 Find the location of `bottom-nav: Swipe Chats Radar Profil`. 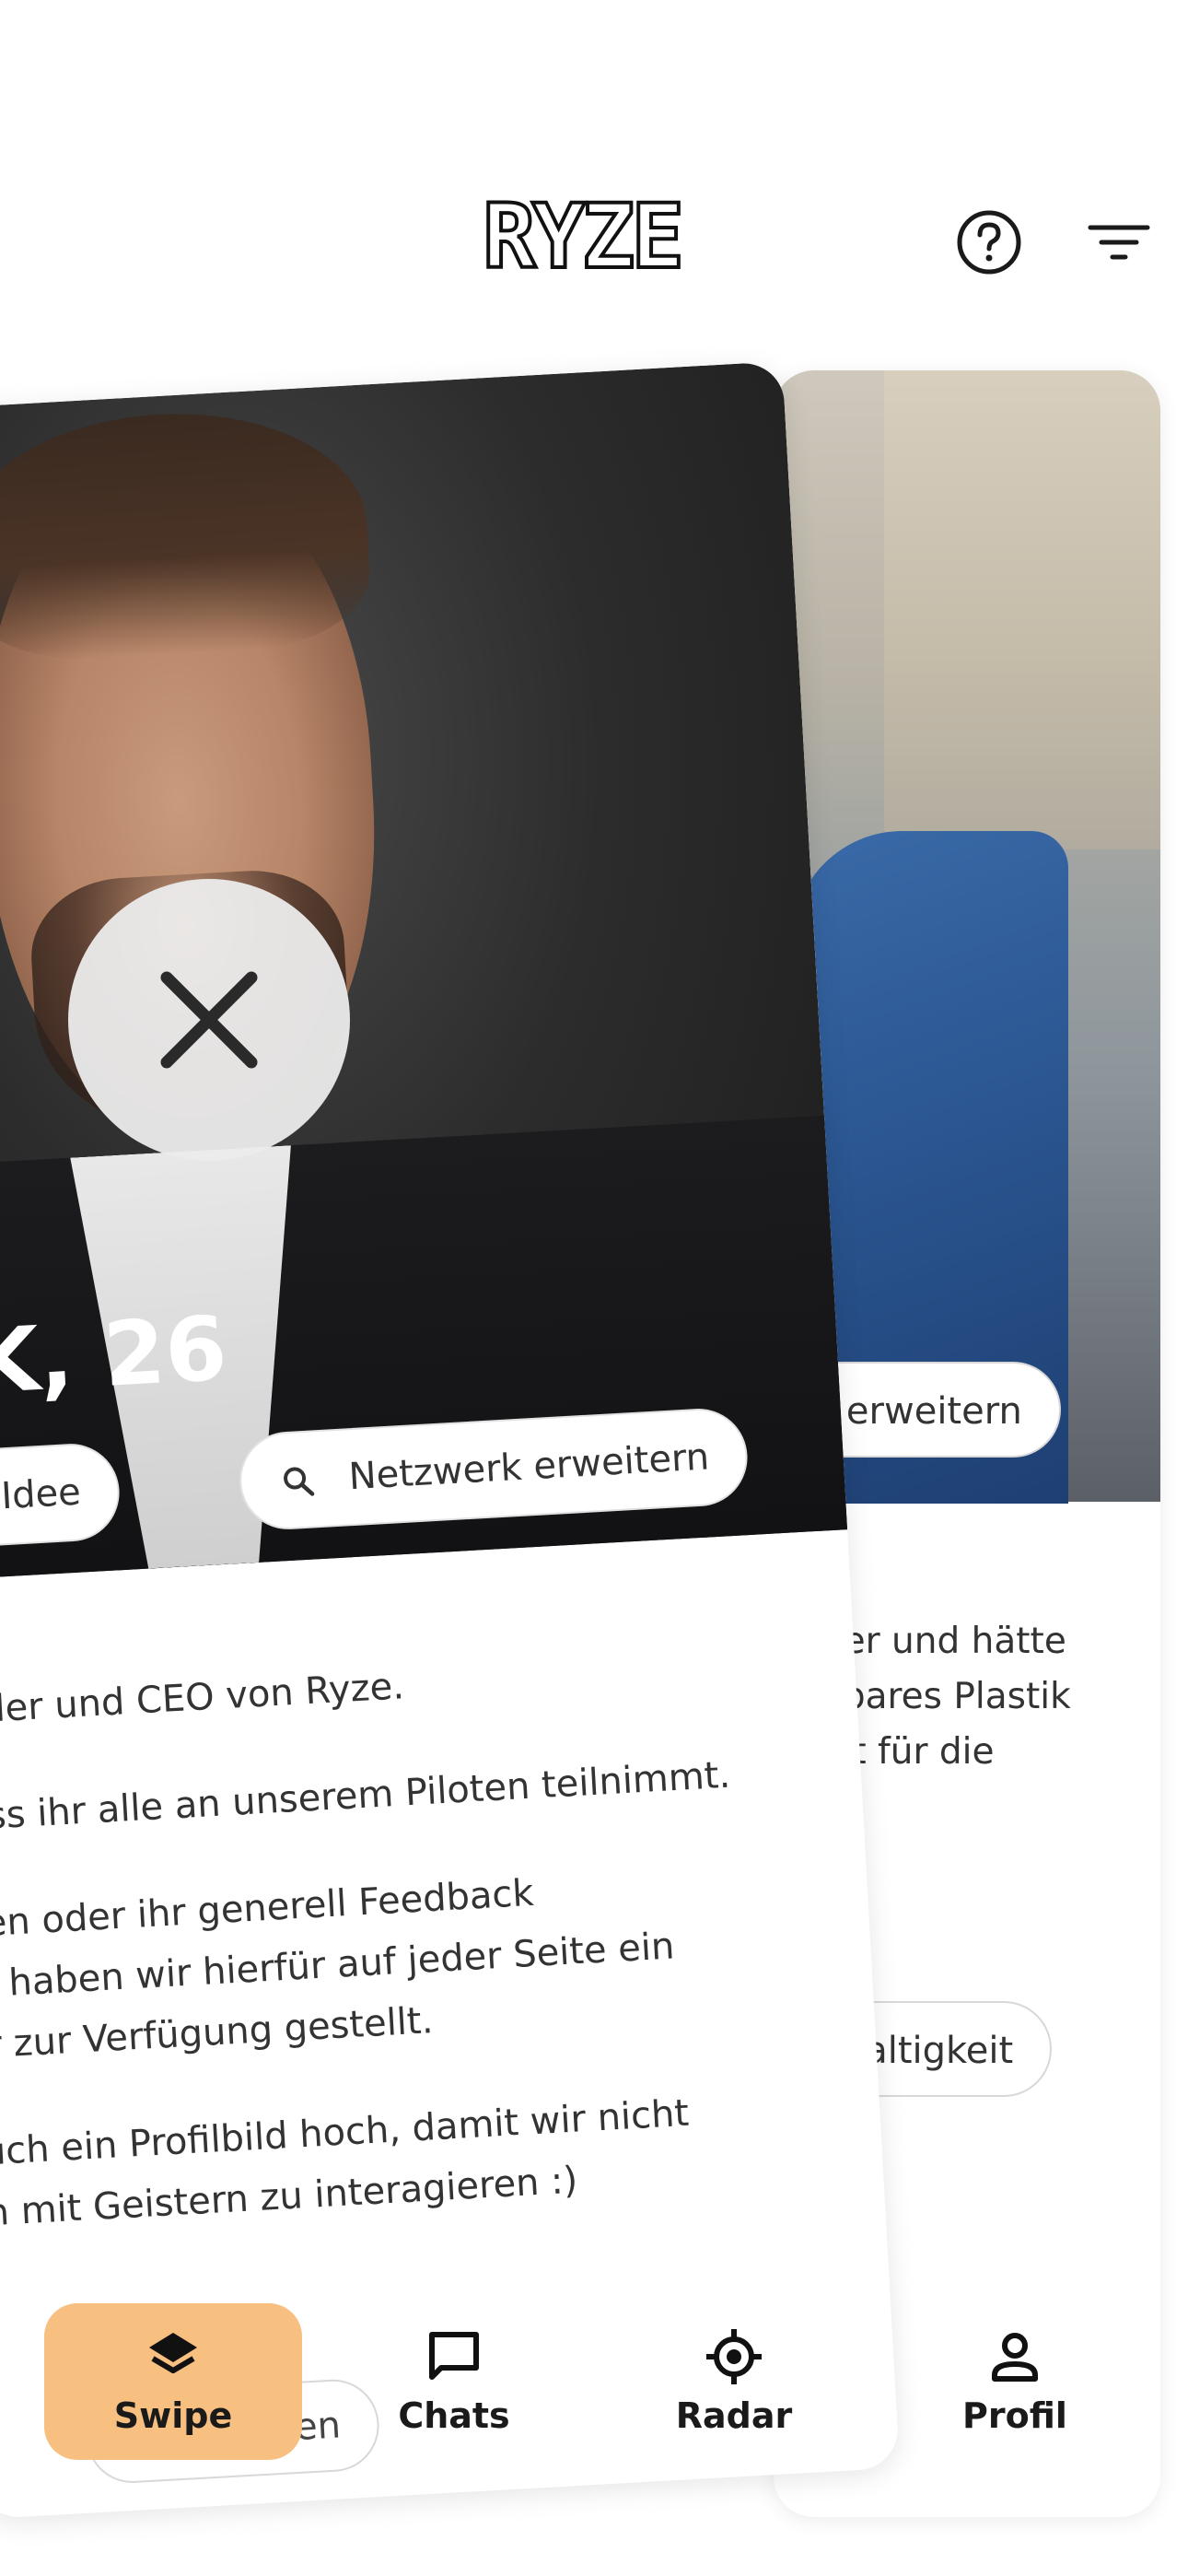

bottom-nav: Swipe Chats Radar Profil is located at coordinates (594, 2389).